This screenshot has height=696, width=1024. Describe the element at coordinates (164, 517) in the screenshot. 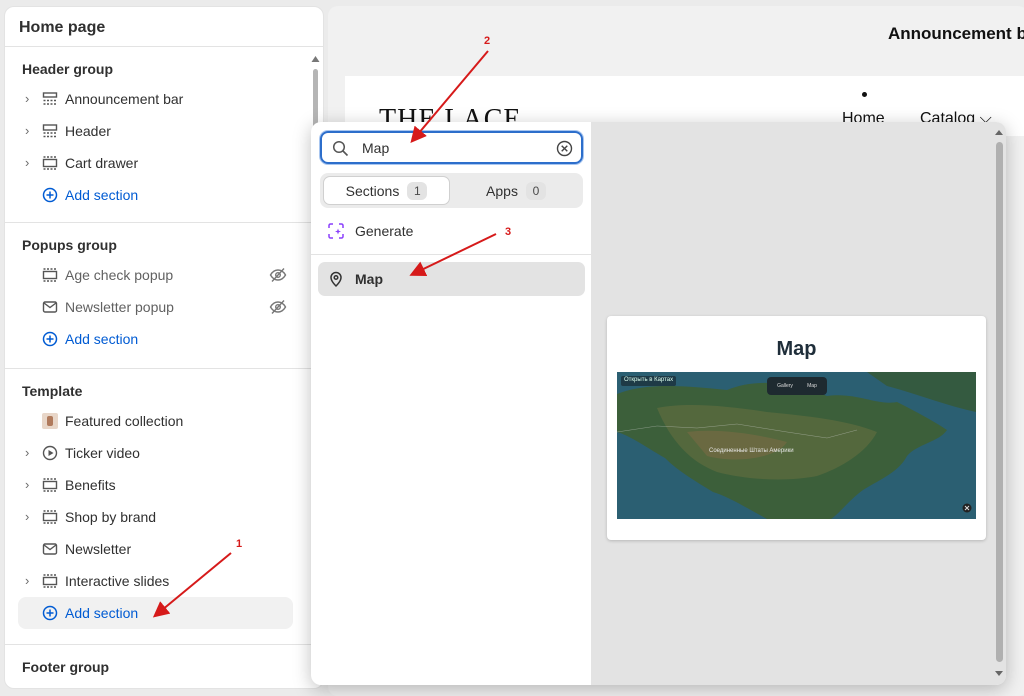

I see `sidebar-item-shop-by-brand: › Shop by brand` at that location.